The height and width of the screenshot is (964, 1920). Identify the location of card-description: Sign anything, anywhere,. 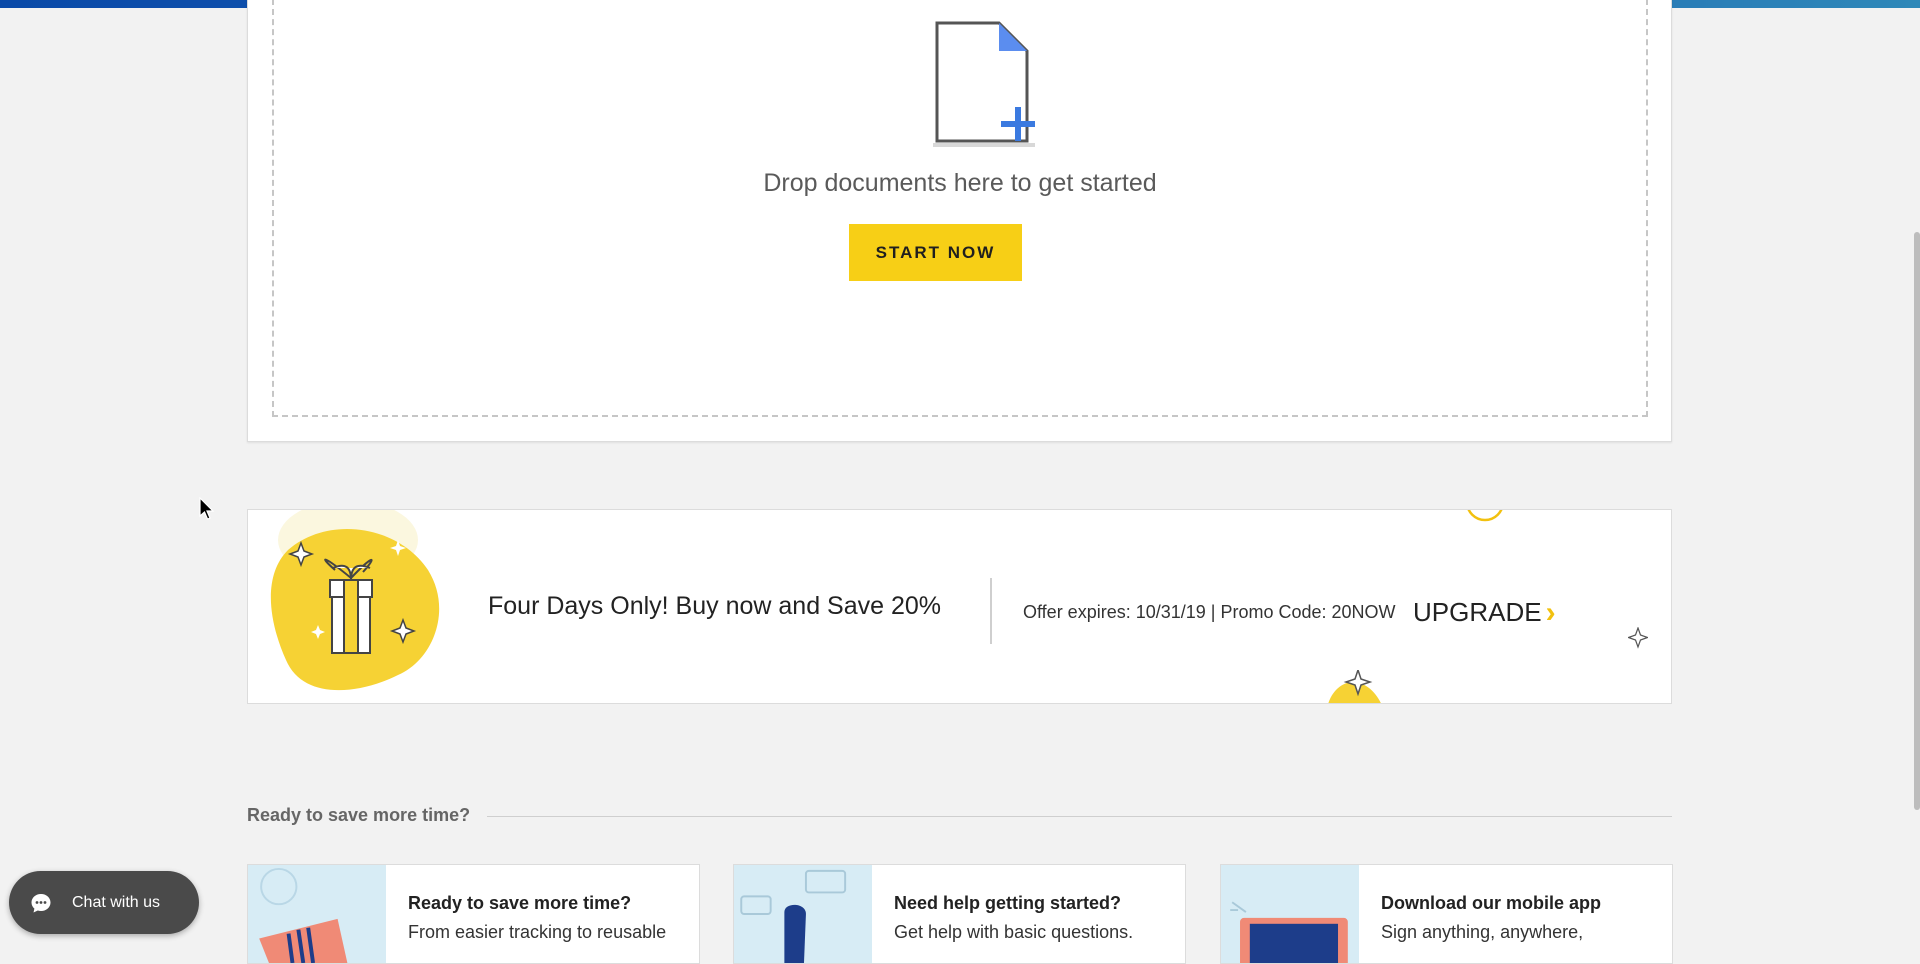
(1482, 932).